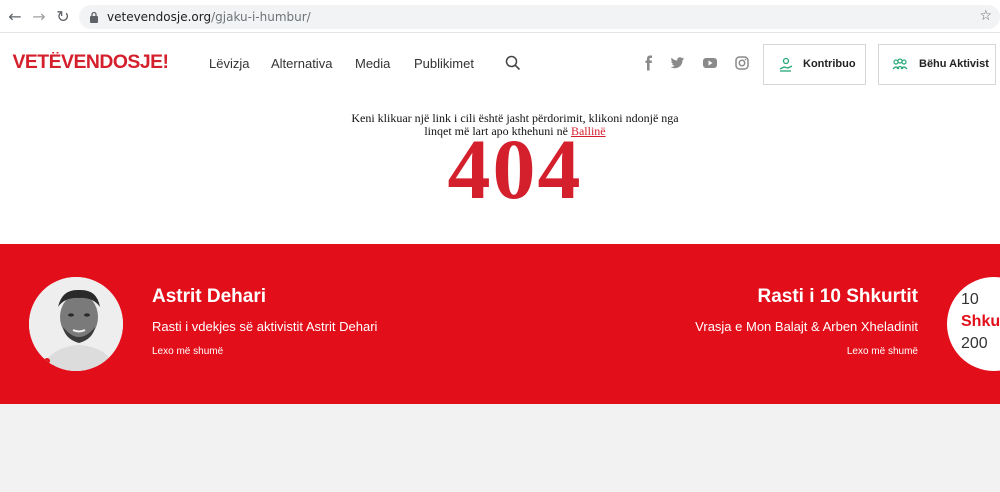 Image resolution: width=1000 pixels, height=492 pixels. What do you see at coordinates (209, 297) in the screenshot?
I see `case-title-astrit-dehari: Astrit Dehari` at bounding box center [209, 297].